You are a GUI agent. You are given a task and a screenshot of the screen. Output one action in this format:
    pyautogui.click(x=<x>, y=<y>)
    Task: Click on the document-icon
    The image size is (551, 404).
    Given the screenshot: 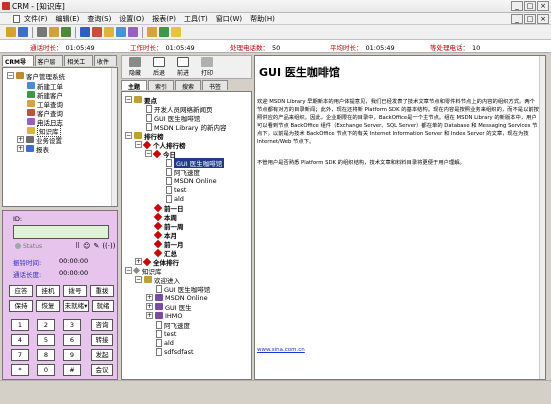 What is the action you would take?
    pyautogui.click(x=16, y=18)
    